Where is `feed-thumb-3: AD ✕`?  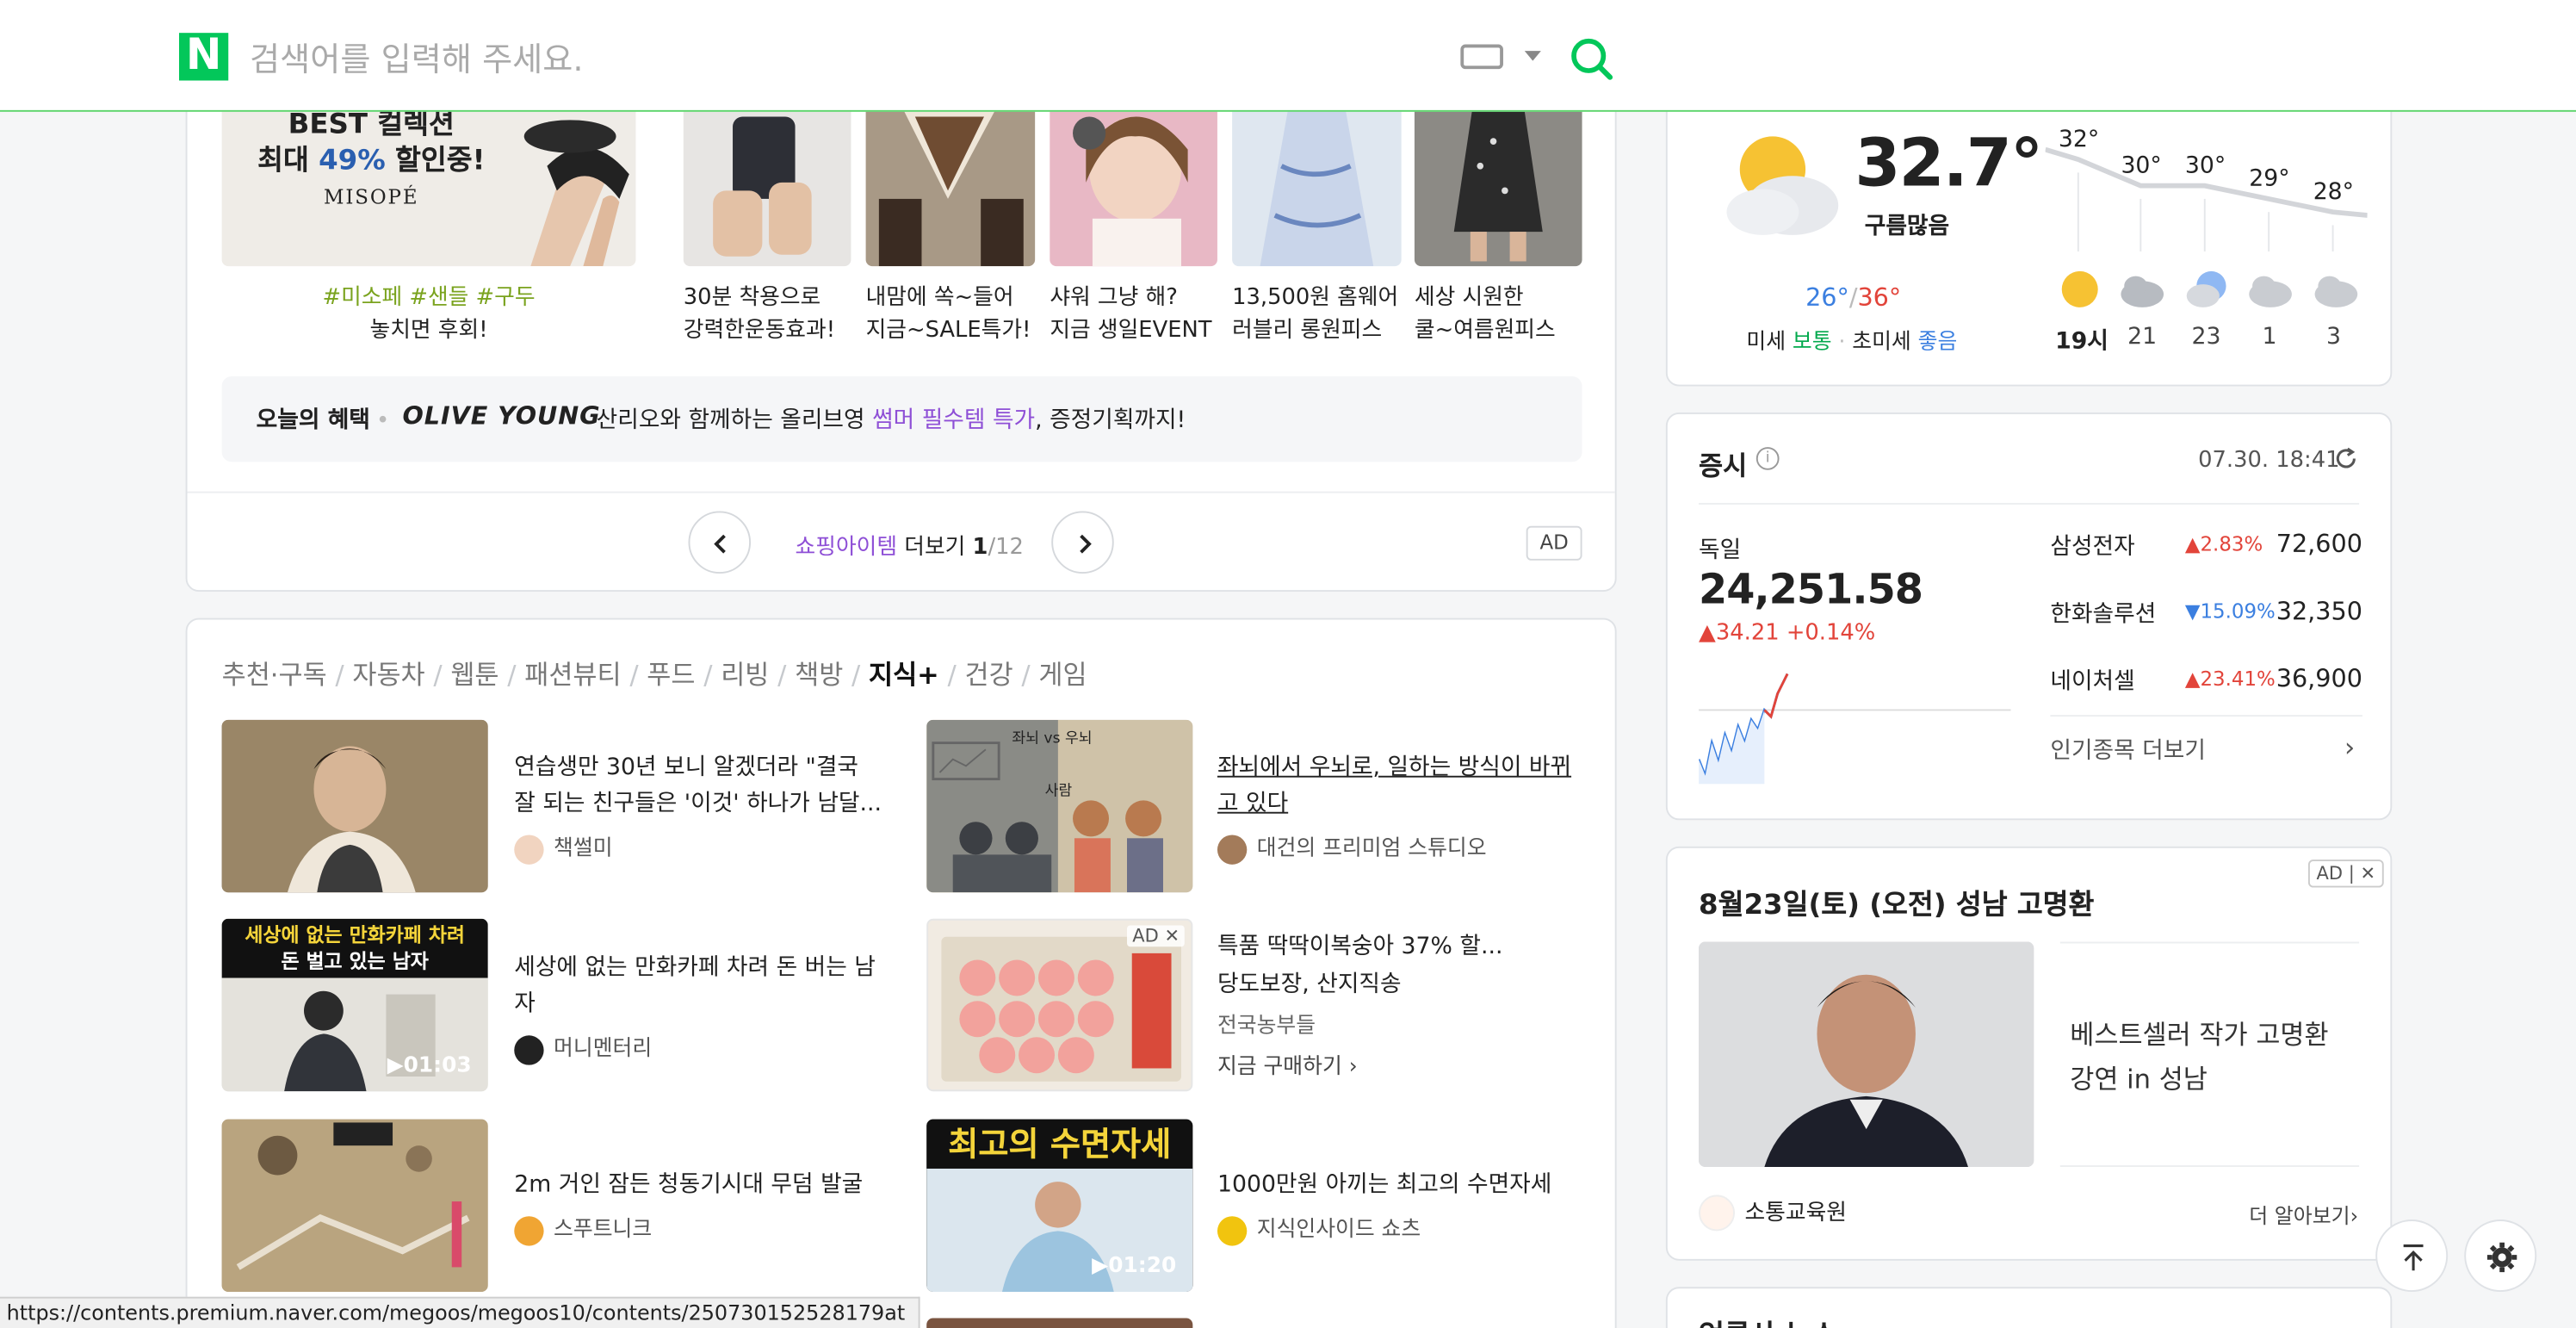 feed-thumb-3: AD ✕ is located at coordinates (1059, 1005).